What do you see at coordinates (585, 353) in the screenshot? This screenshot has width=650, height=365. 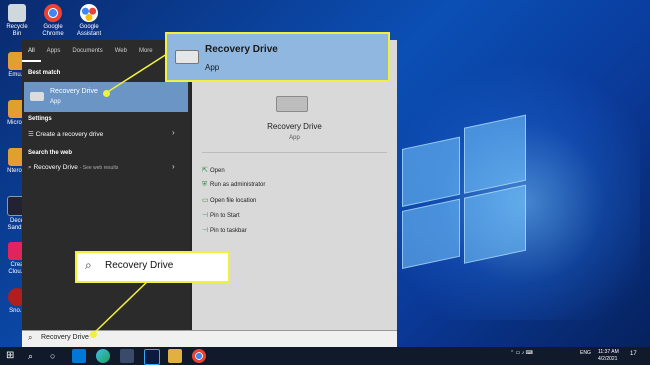 I see `language-indicator: ENG` at bounding box center [585, 353].